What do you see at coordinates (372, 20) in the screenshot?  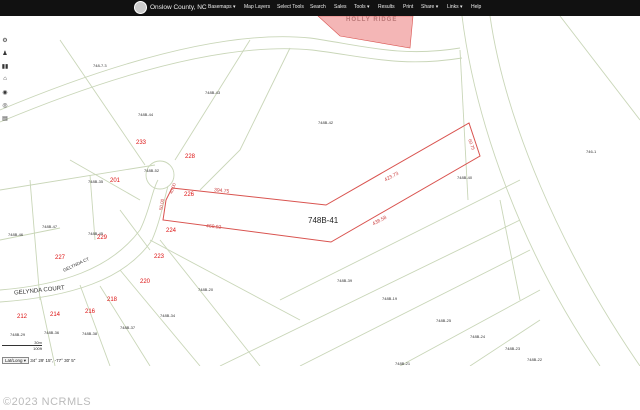 I see `town-label: HOLLY RIDGE` at bounding box center [372, 20].